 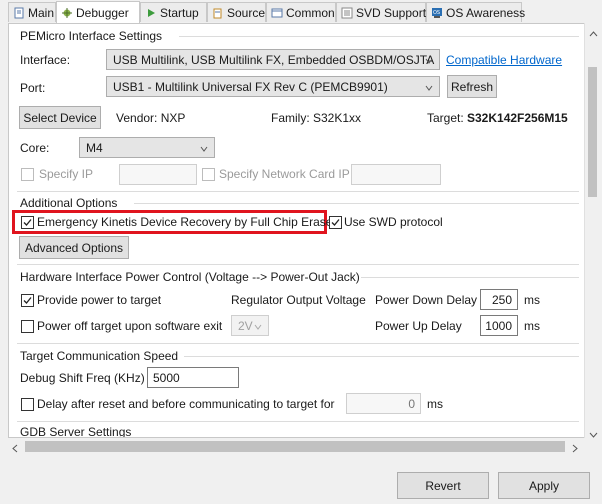 I want to click on additional-options-title: Additional Options, so click(x=69, y=203).